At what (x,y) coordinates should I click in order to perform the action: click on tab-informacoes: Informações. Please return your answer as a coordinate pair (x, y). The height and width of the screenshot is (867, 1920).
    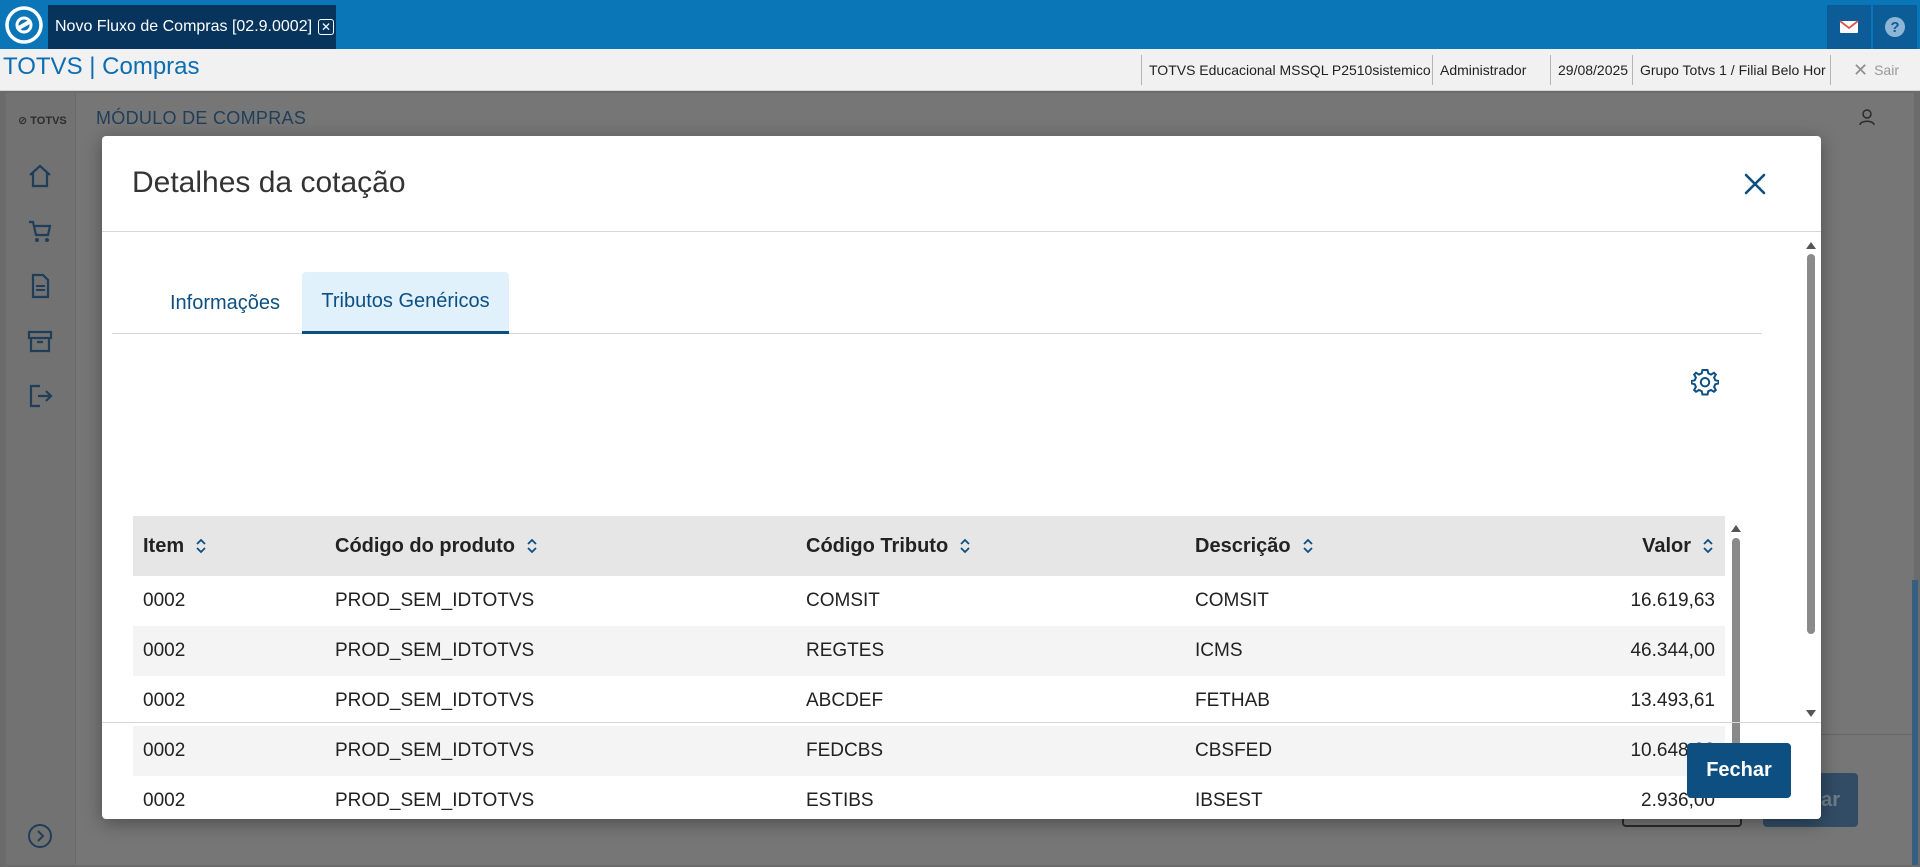
    Looking at the image, I should click on (225, 303).